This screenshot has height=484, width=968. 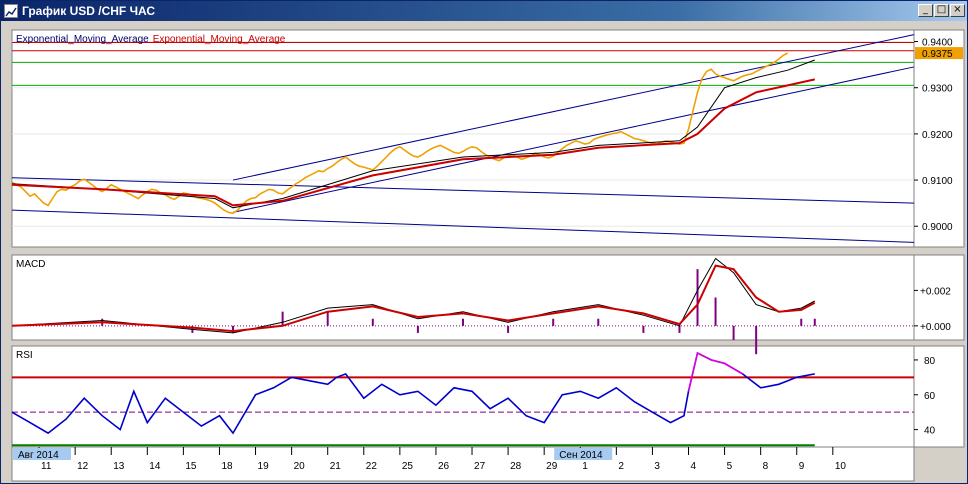 I want to click on x-axis-tick-label: 20, so click(x=300, y=466).